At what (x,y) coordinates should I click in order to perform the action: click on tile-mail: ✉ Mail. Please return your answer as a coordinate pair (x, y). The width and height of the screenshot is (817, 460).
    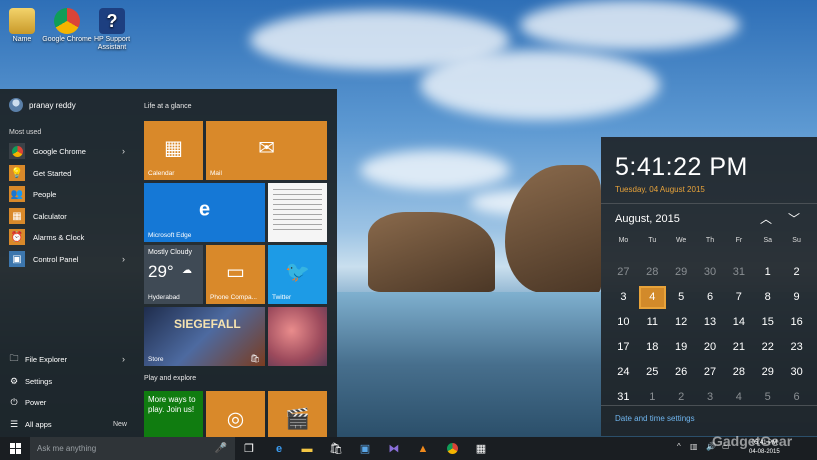
    Looking at the image, I should click on (266, 150).